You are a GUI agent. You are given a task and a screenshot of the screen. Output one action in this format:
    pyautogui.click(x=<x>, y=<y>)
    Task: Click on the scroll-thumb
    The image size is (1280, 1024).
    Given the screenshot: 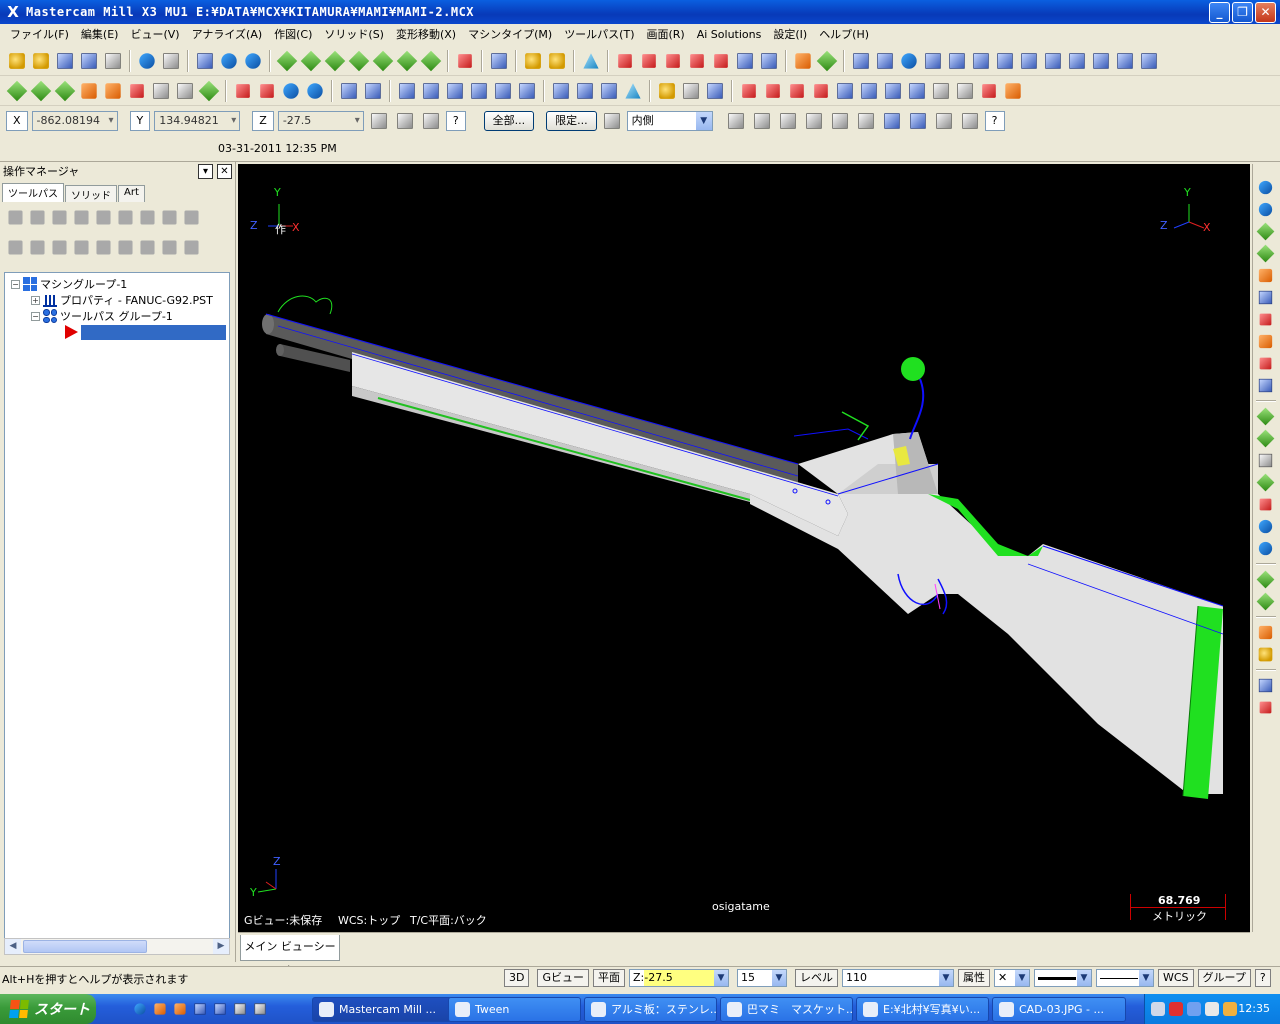 What is the action you would take?
    pyautogui.click(x=85, y=946)
    